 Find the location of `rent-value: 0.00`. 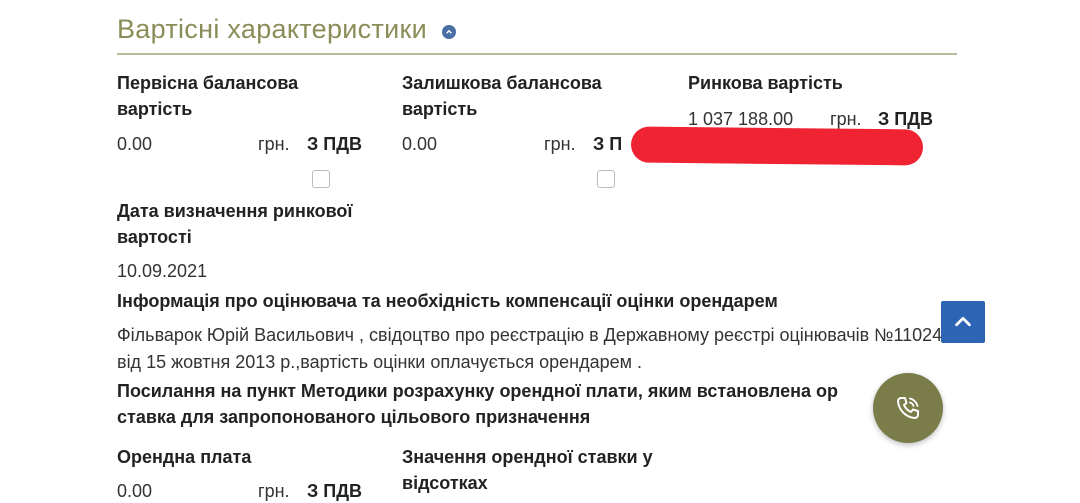

rent-value: 0.00 is located at coordinates (135, 491).